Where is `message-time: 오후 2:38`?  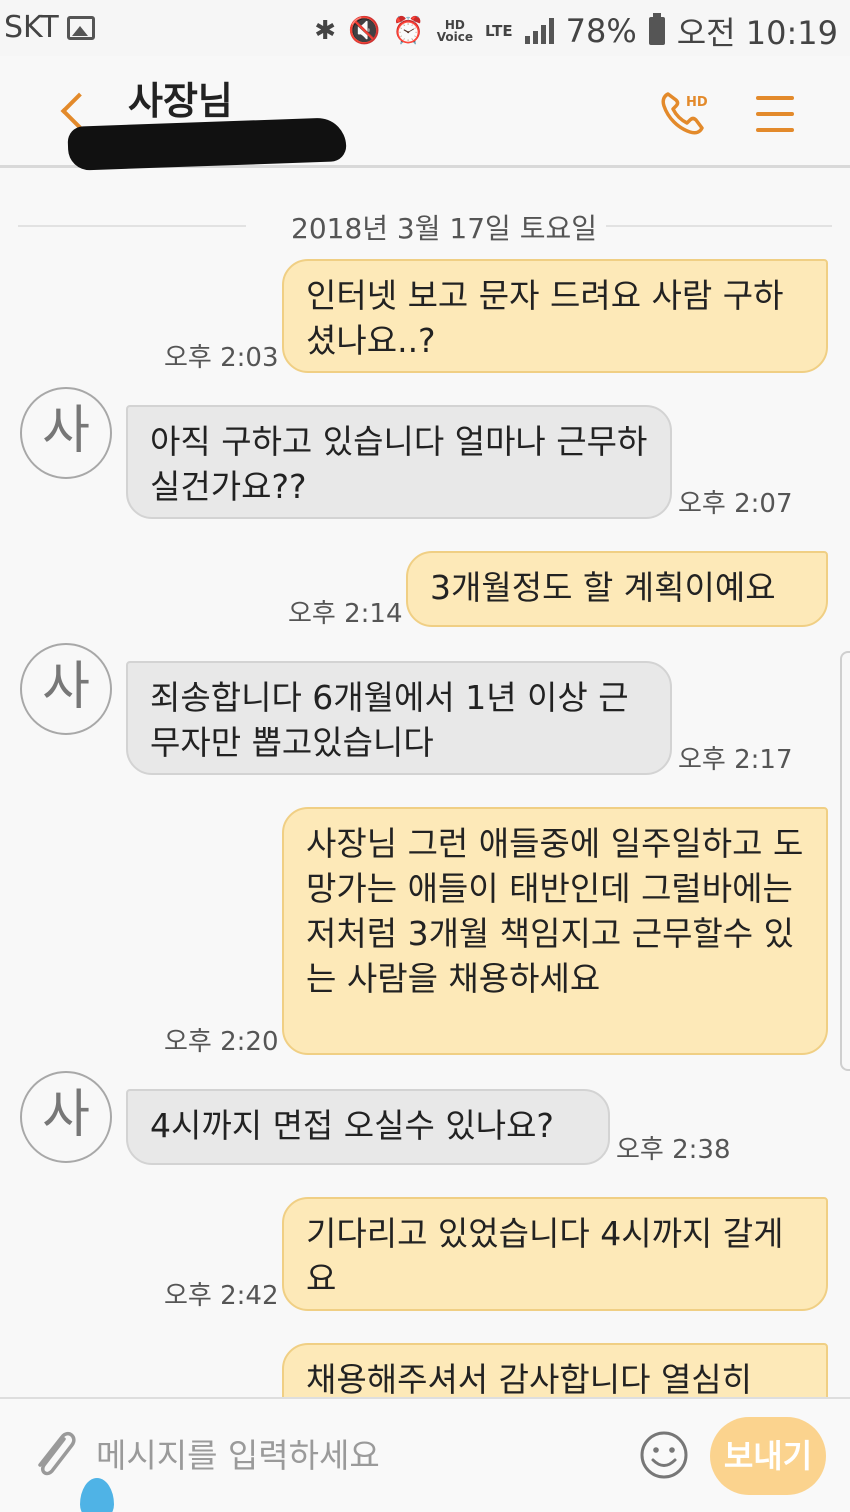
message-time: 오후 2:38 is located at coordinates (673, 1150).